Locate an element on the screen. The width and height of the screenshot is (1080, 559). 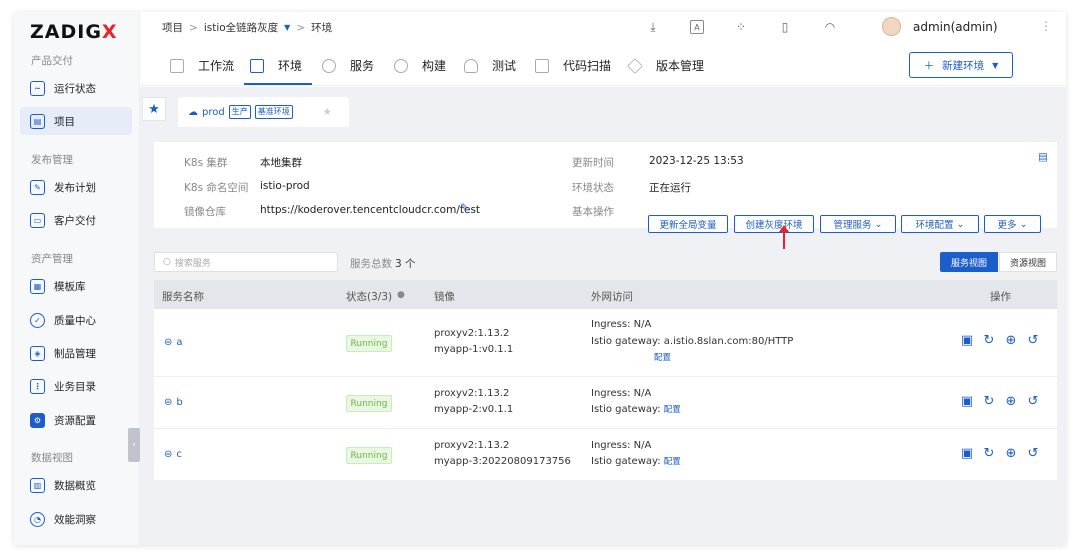
sidebar-item-artifacts: ◈ 制品管理 is located at coordinates (76, 353).